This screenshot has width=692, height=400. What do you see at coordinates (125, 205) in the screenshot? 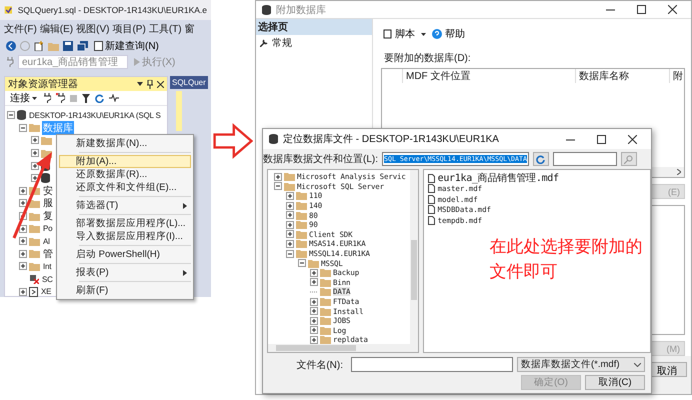
I see `menu-item: 筛选器(T)` at bounding box center [125, 205].